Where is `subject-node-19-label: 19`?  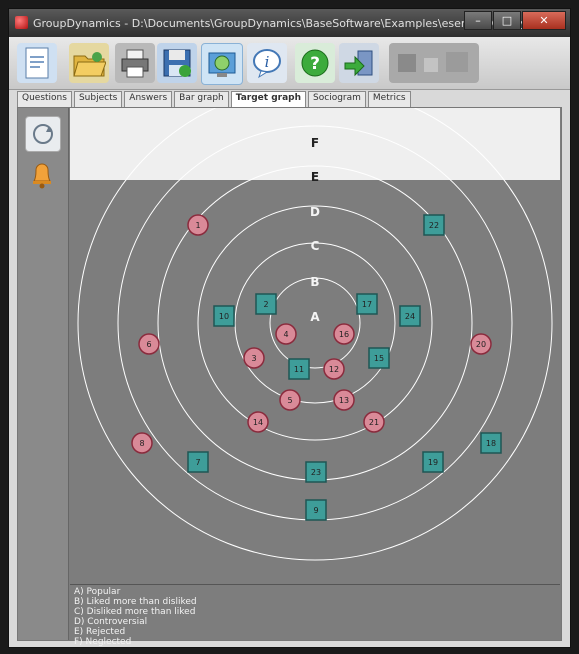 subject-node-19-label: 19 is located at coordinates (433, 462).